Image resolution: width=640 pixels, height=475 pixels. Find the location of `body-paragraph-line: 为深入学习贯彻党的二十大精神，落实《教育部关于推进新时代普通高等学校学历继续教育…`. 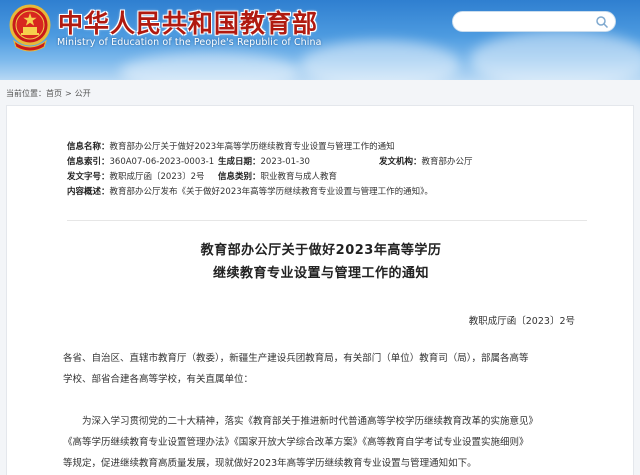

body-paragraph-line: 为深入学习贯彻党的二十大精神，落实《教育部关于推进新时代普通高等学校学历继续教育… is located at coordinates (310, 421).